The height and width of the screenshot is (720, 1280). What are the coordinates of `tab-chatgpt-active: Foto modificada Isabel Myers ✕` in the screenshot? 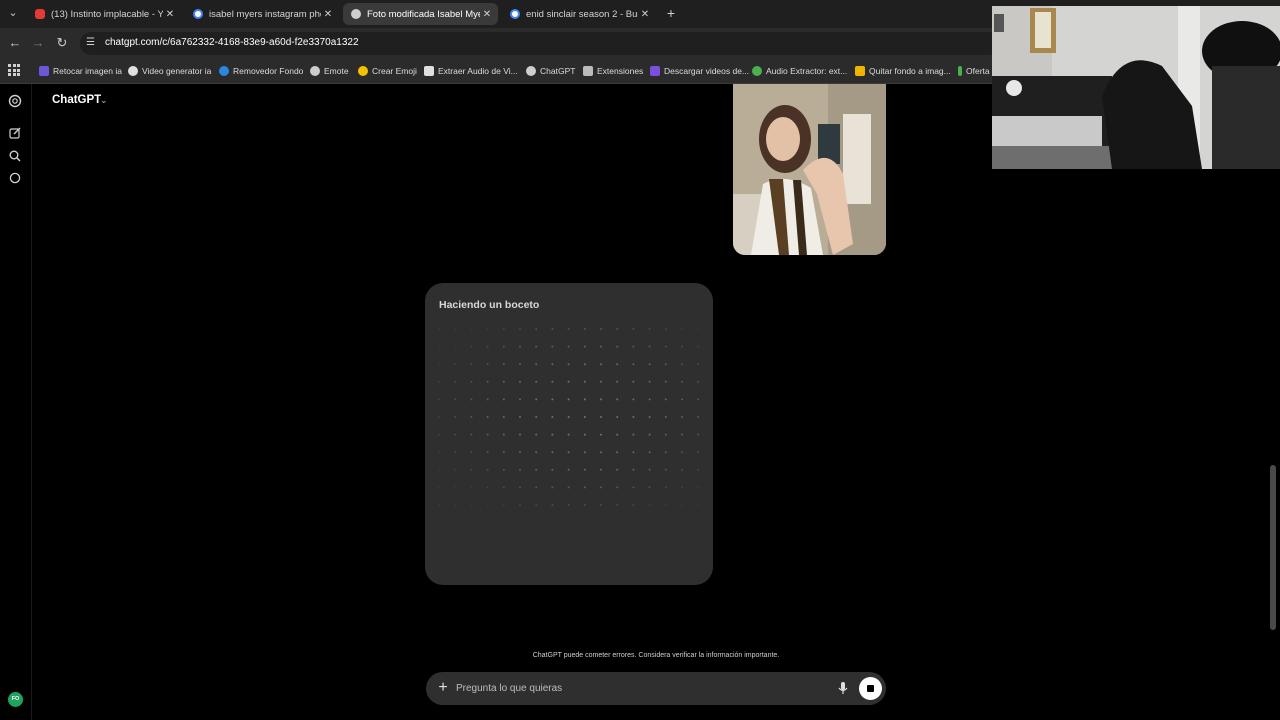 It's located at (420, 14).